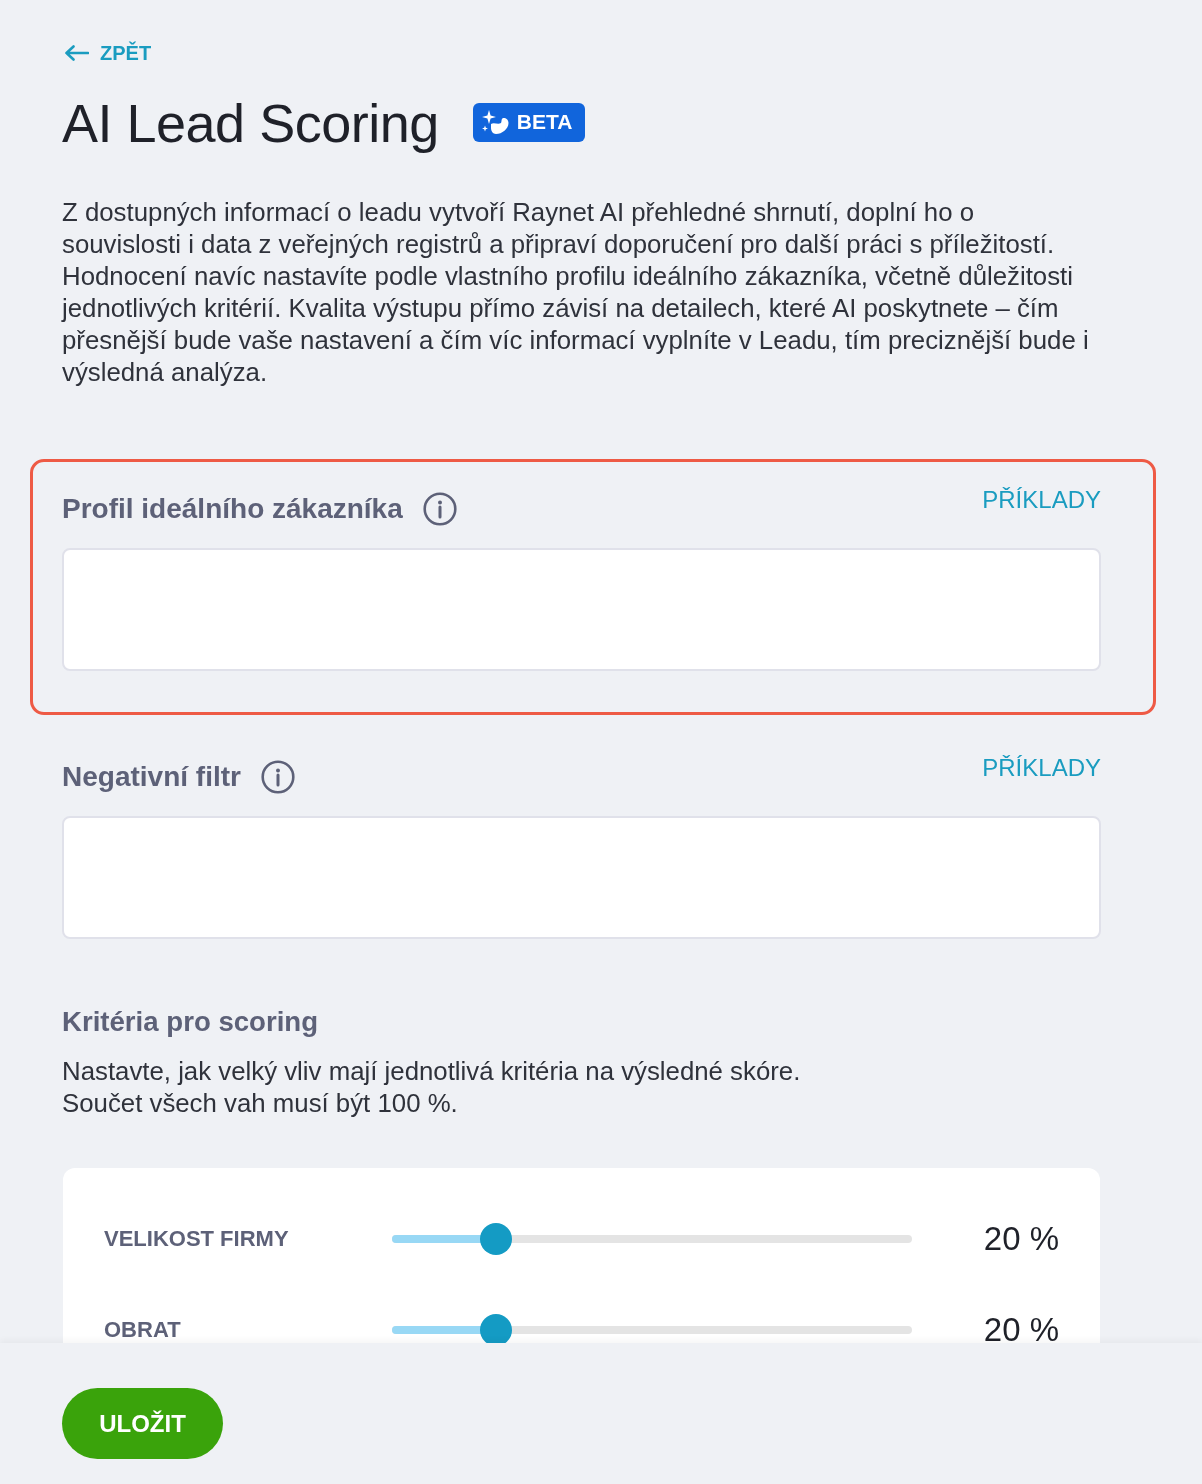  What do you see at coordinates (652, 1239) in the screenshot?
I see `slider` at bounding box center [652, 1239].